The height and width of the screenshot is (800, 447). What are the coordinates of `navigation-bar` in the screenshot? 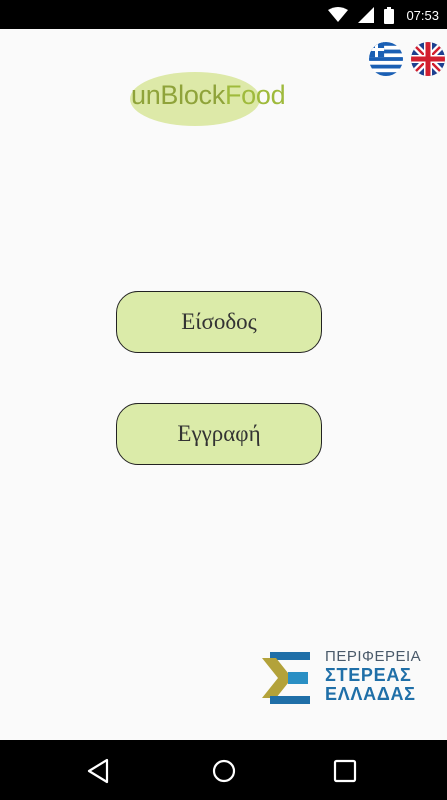 It's located at (223, 770).